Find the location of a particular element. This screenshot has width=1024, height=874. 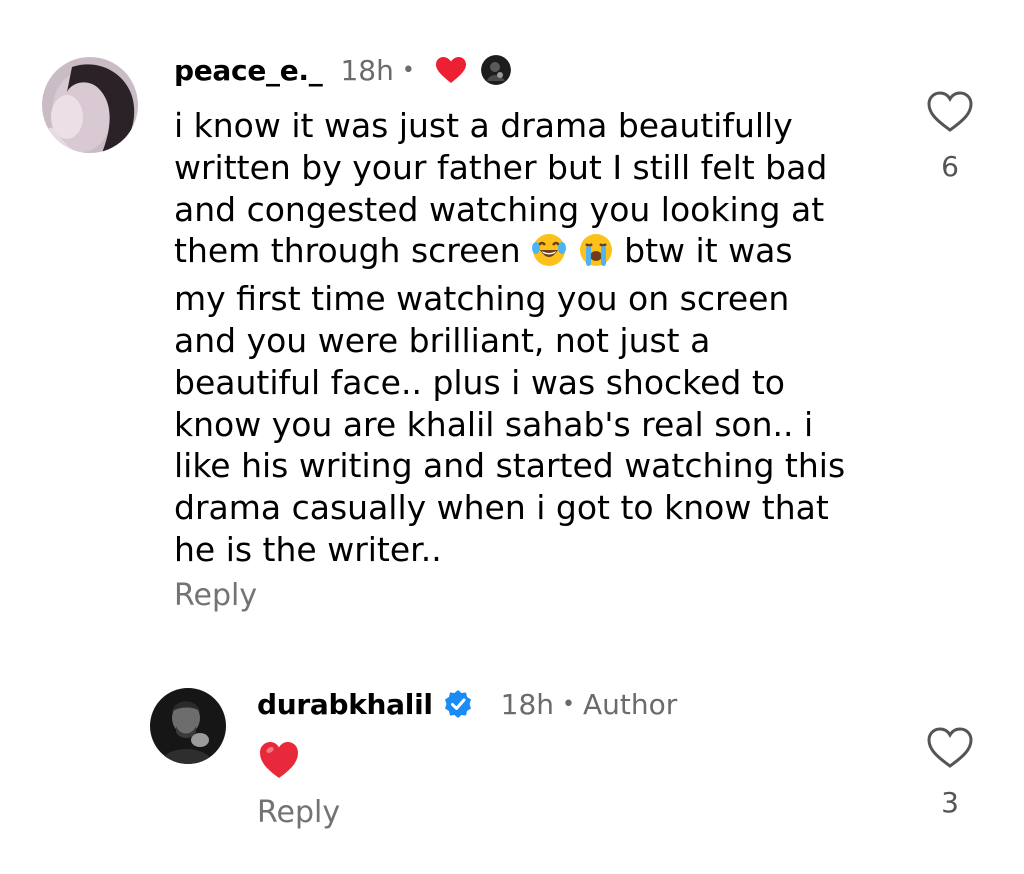

like-count: 3 is located at coordinates (950, 802).